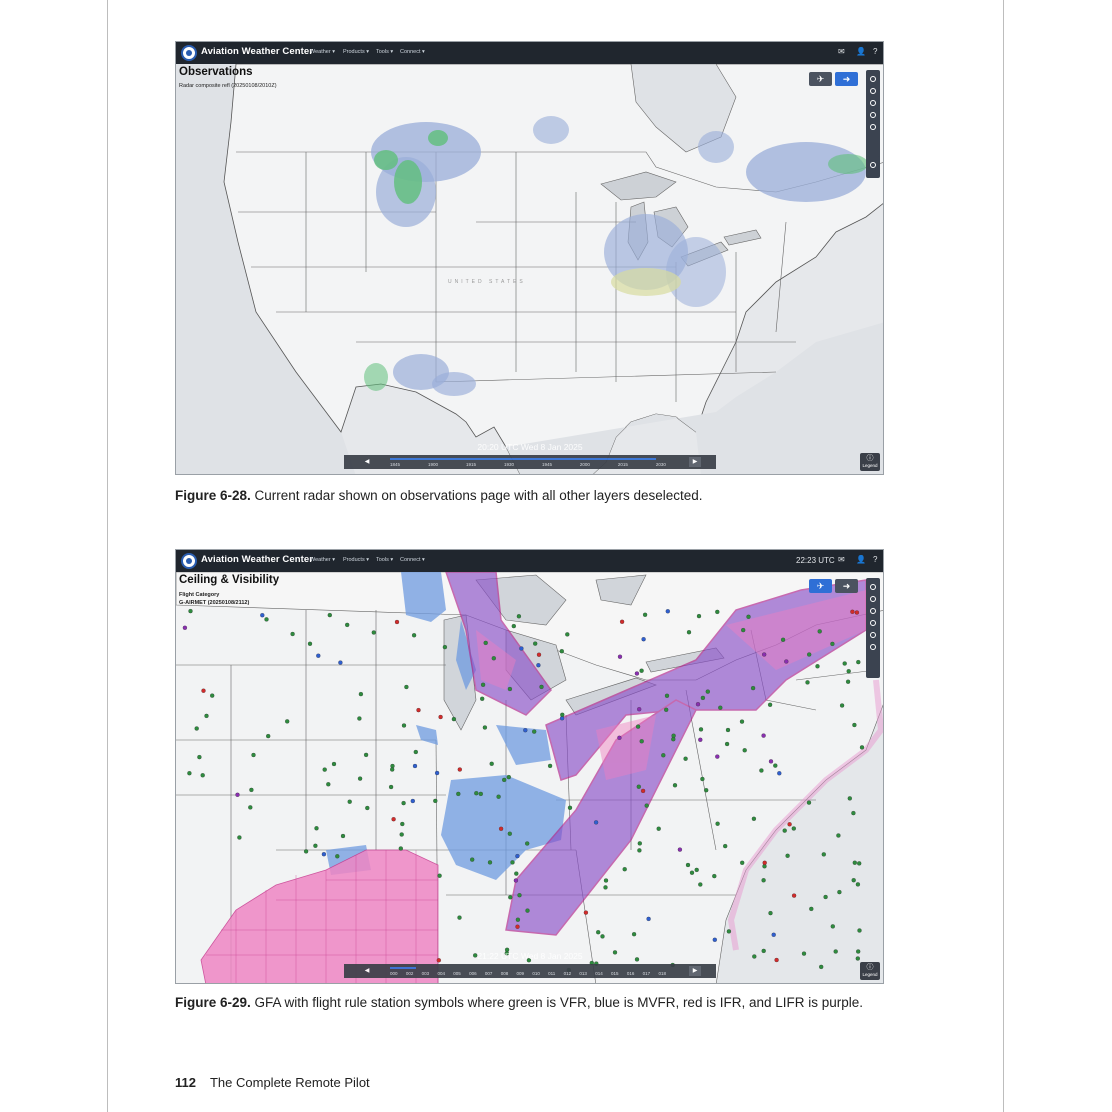  I want to click on flight-layer-button: ➜, so click(846, 79).